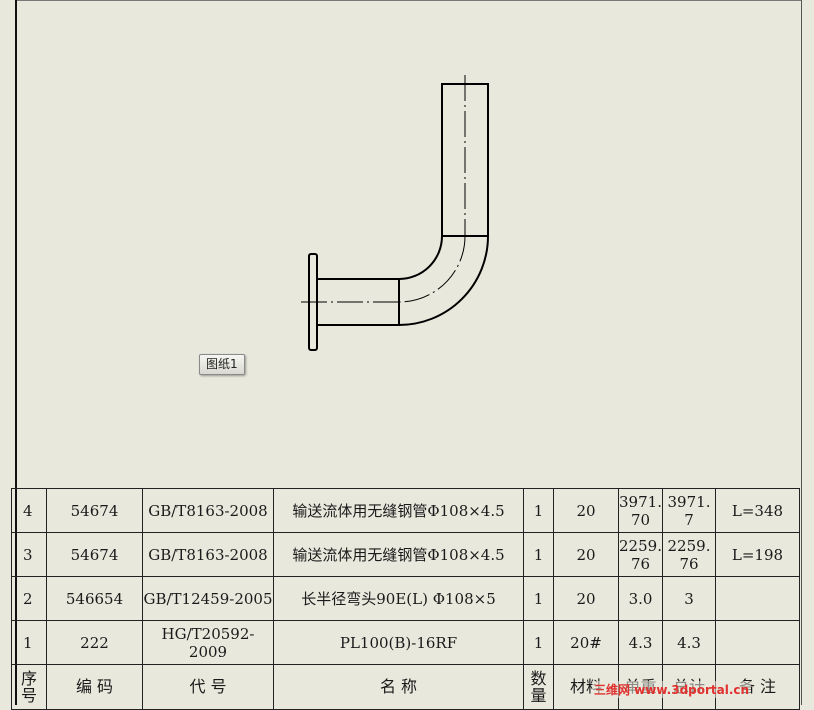 This screenshot has width=814, height=710. I want to click on cell-seq: 3, so click(29, 554).